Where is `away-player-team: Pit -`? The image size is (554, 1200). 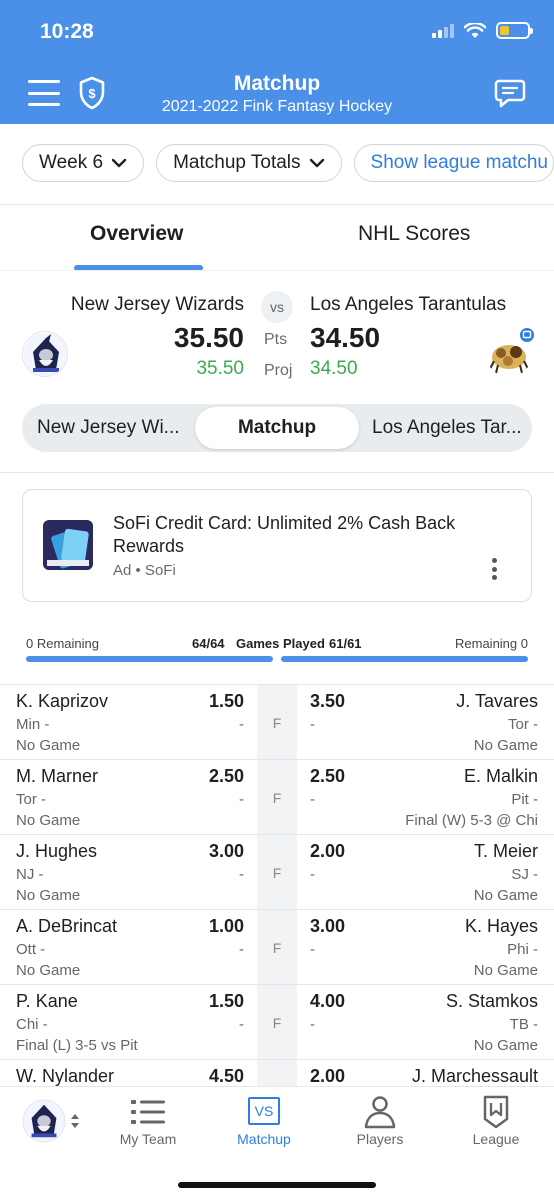
away-player-team: Pit - is located at coordinates (524, 799).